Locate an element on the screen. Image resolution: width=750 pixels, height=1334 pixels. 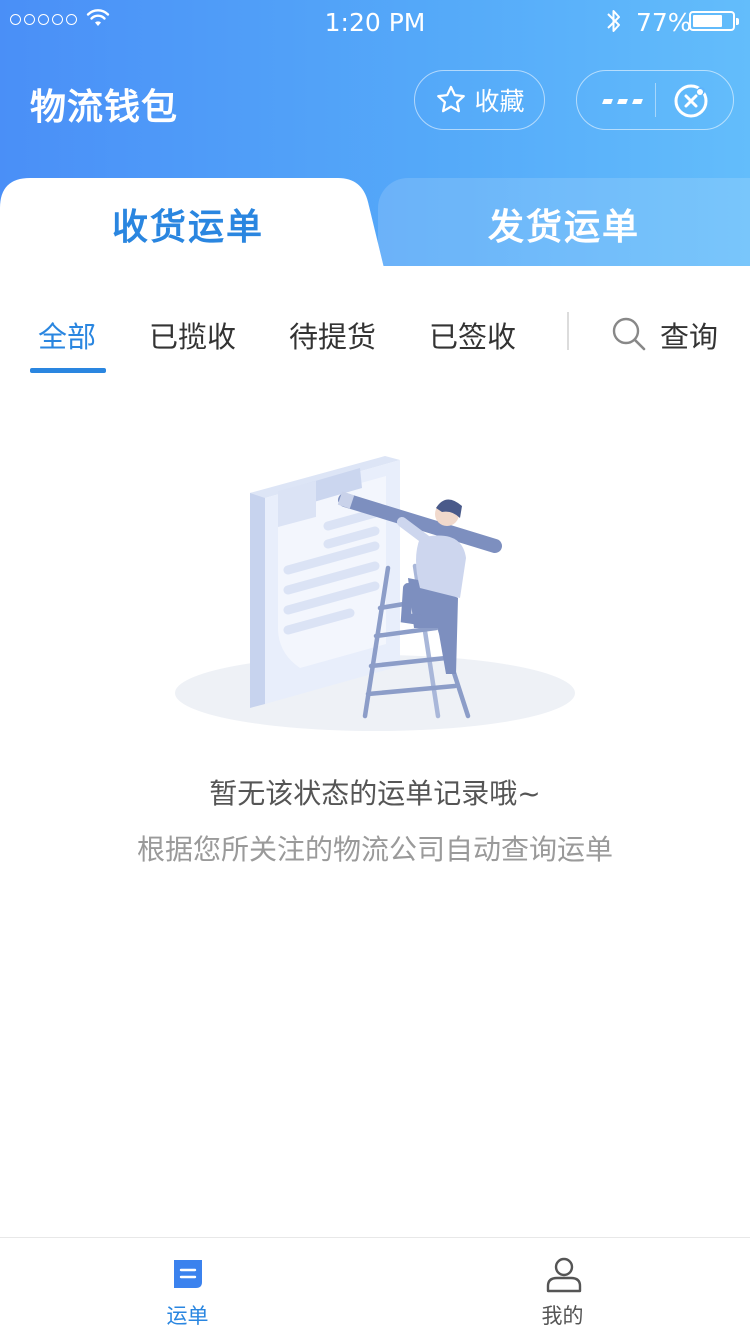
status-bar: 1:20 PM 77% is located at coordinates (375, 22).